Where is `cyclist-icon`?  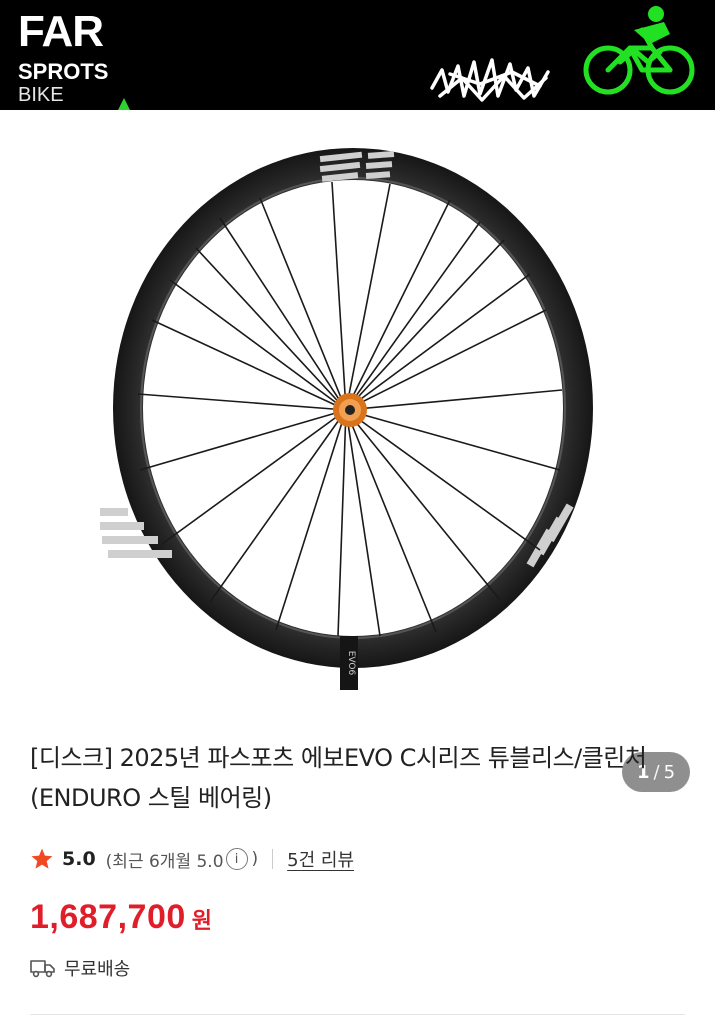 cyclist-icon is located at coordinates (639, 61).